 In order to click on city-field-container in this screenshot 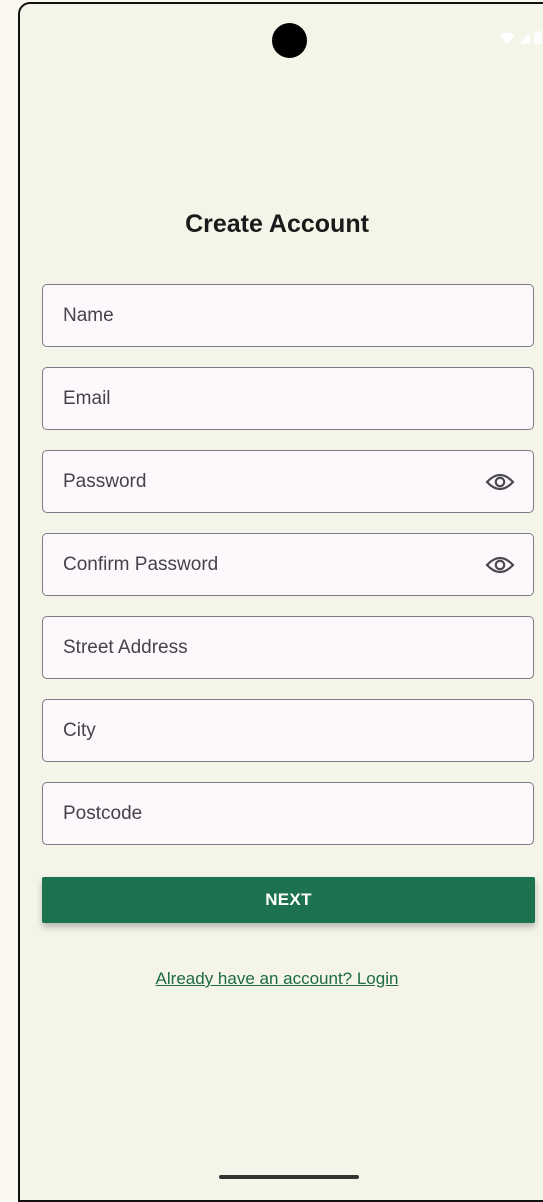, I will do `click(288, 730)`.